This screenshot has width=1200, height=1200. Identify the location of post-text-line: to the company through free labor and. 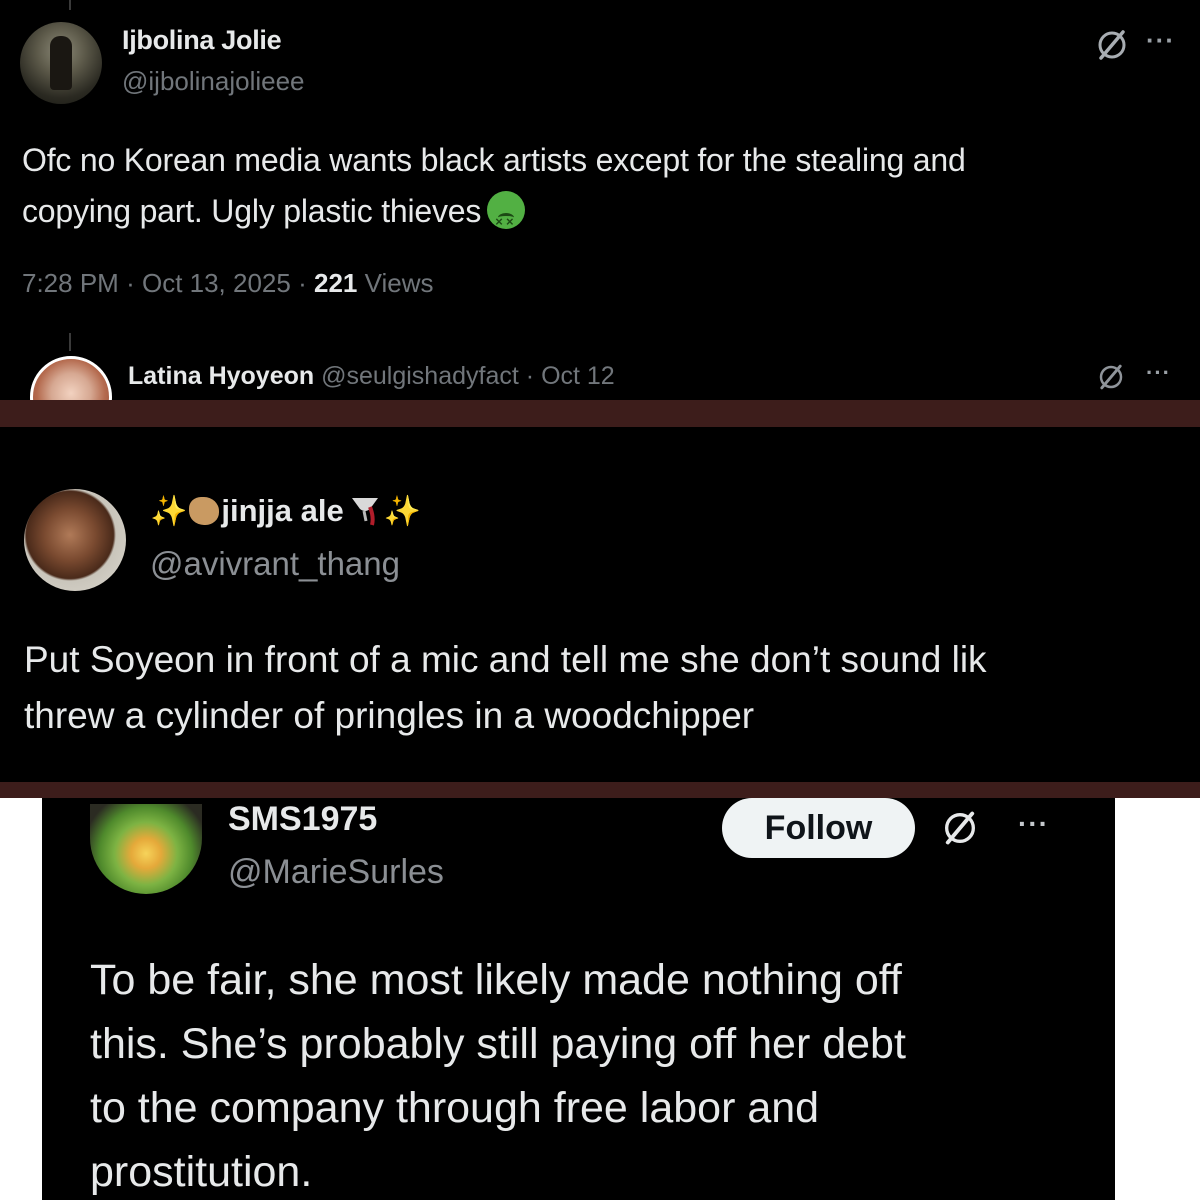
(455, 1108).